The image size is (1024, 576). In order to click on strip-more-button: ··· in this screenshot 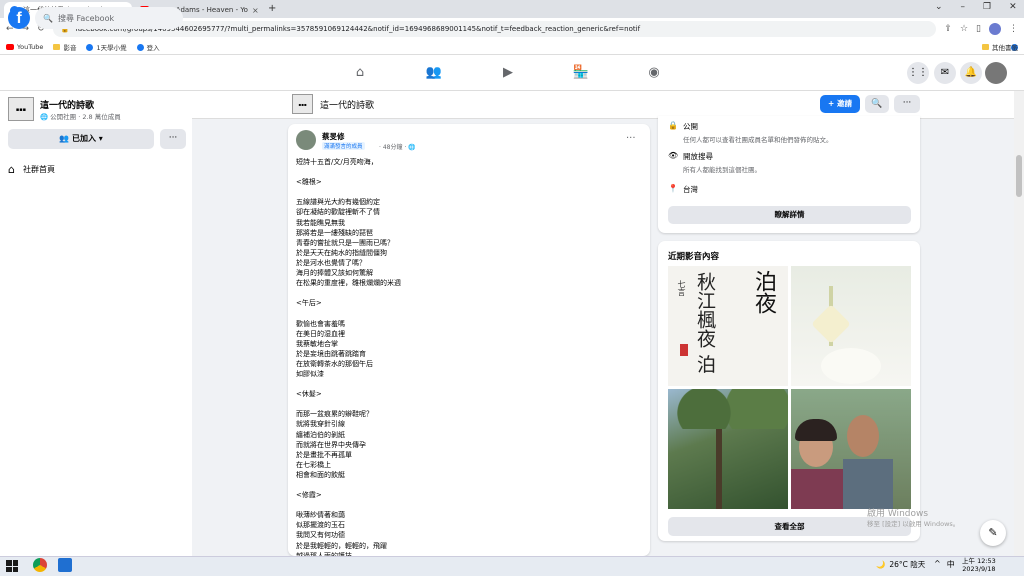, I will do `click(907, 104)`.